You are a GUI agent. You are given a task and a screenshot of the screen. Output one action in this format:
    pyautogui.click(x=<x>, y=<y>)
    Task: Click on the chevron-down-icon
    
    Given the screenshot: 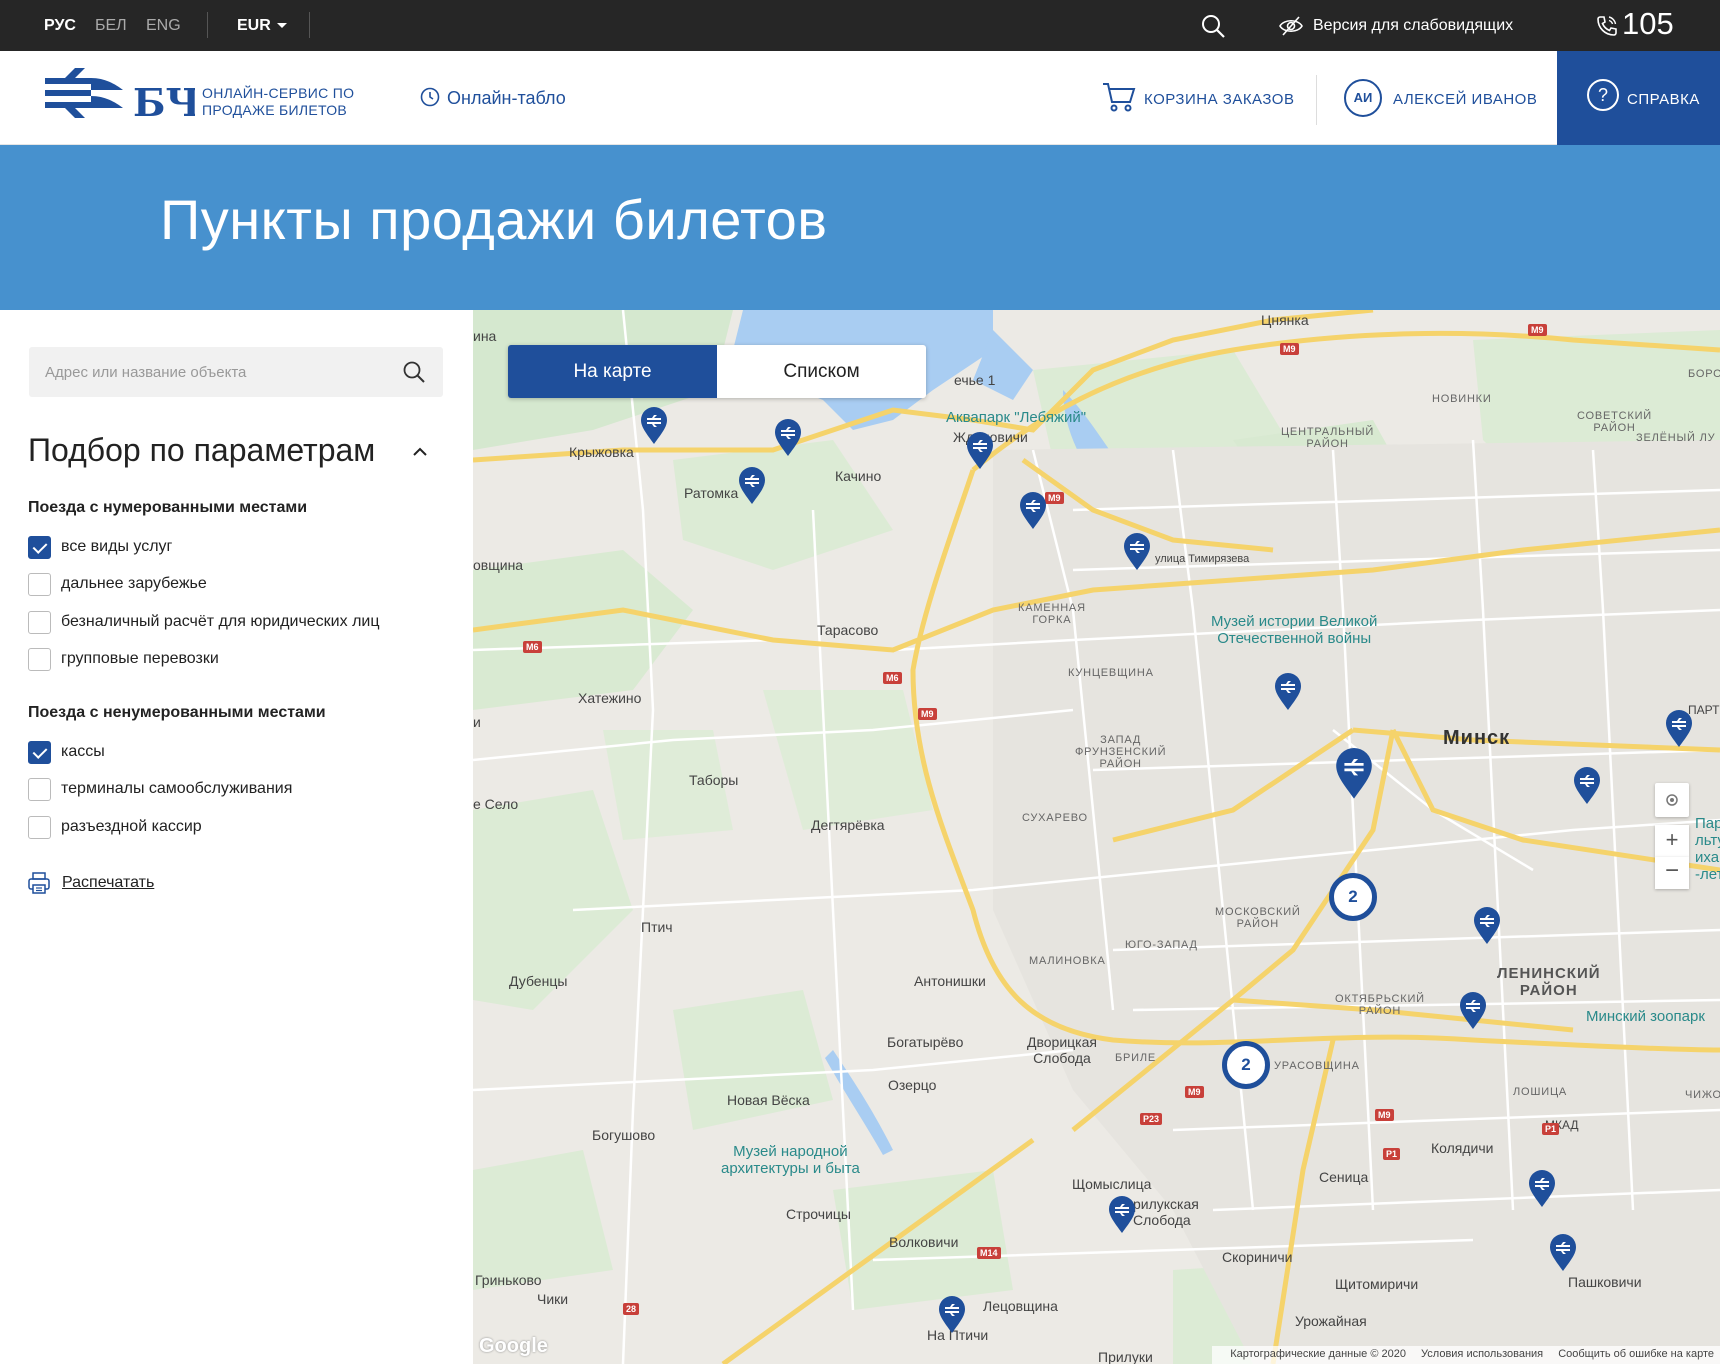 What is the action you would take?
    pyautogui.click(x=281, y=26)
    